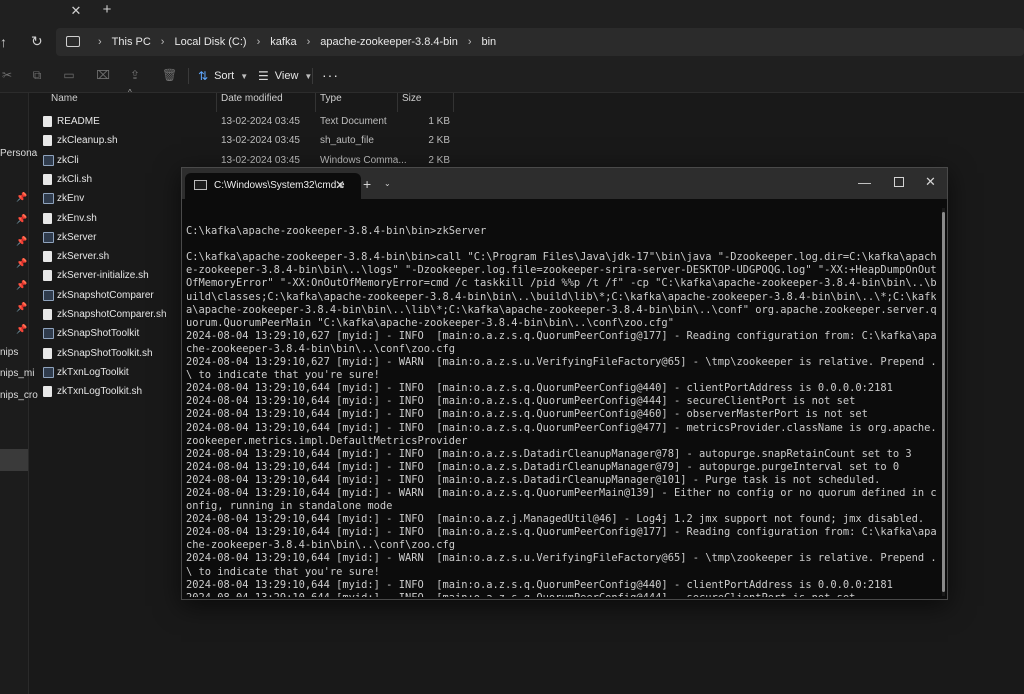  I want to click on chevron-down-icon: ⌄, so click(387, 183).